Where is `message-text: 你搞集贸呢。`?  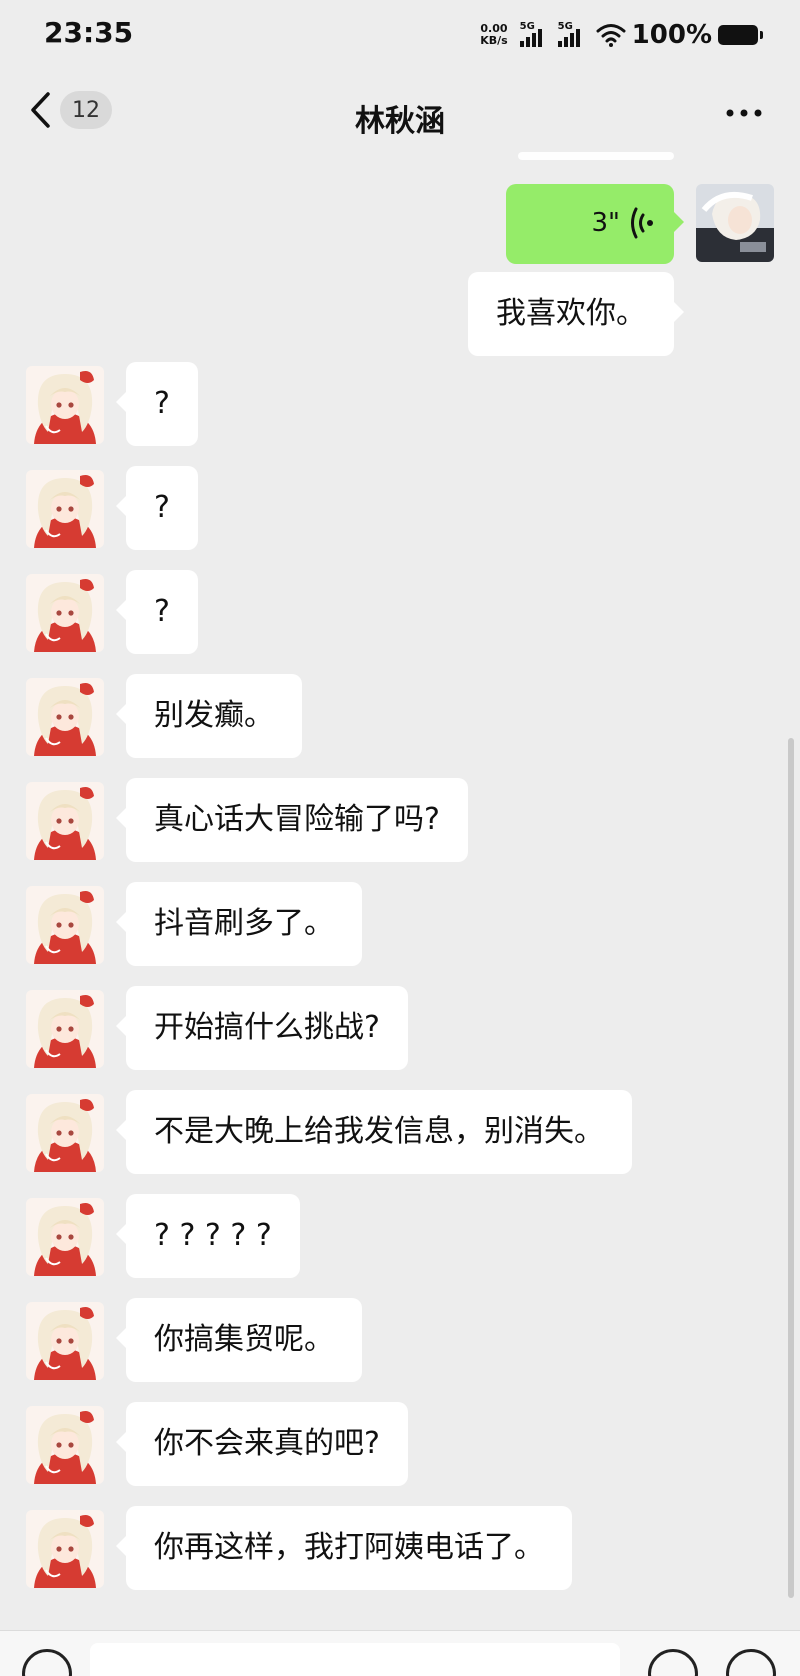
message-text: 你搞集贸呢。 is located at coordinates (244, 1339).